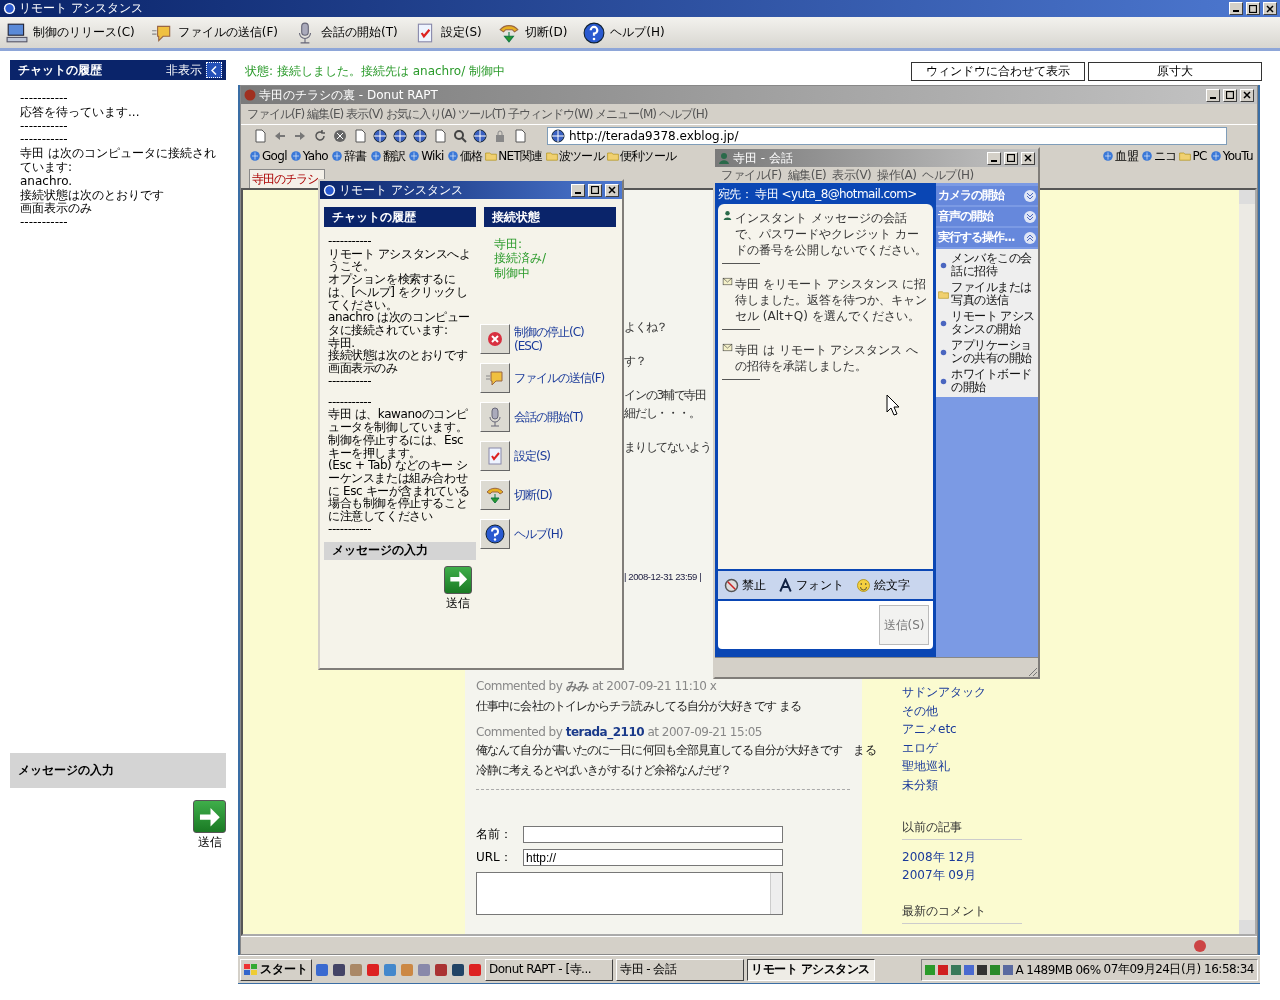 This screenshot has width=1280, height=1000. What do you see at coordinates (447, 32) in the screenshot?
I see `toolbar-button: 設定(S)` at bounding box center [447, 32].